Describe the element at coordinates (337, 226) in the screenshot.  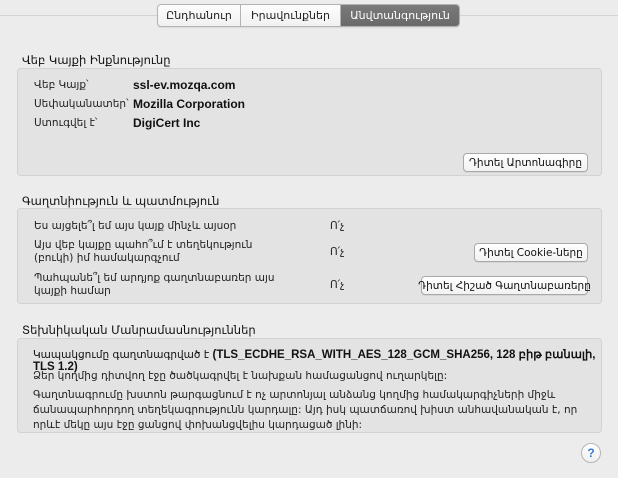
I see `visited-before-answer: Ո՛չ` at that location.